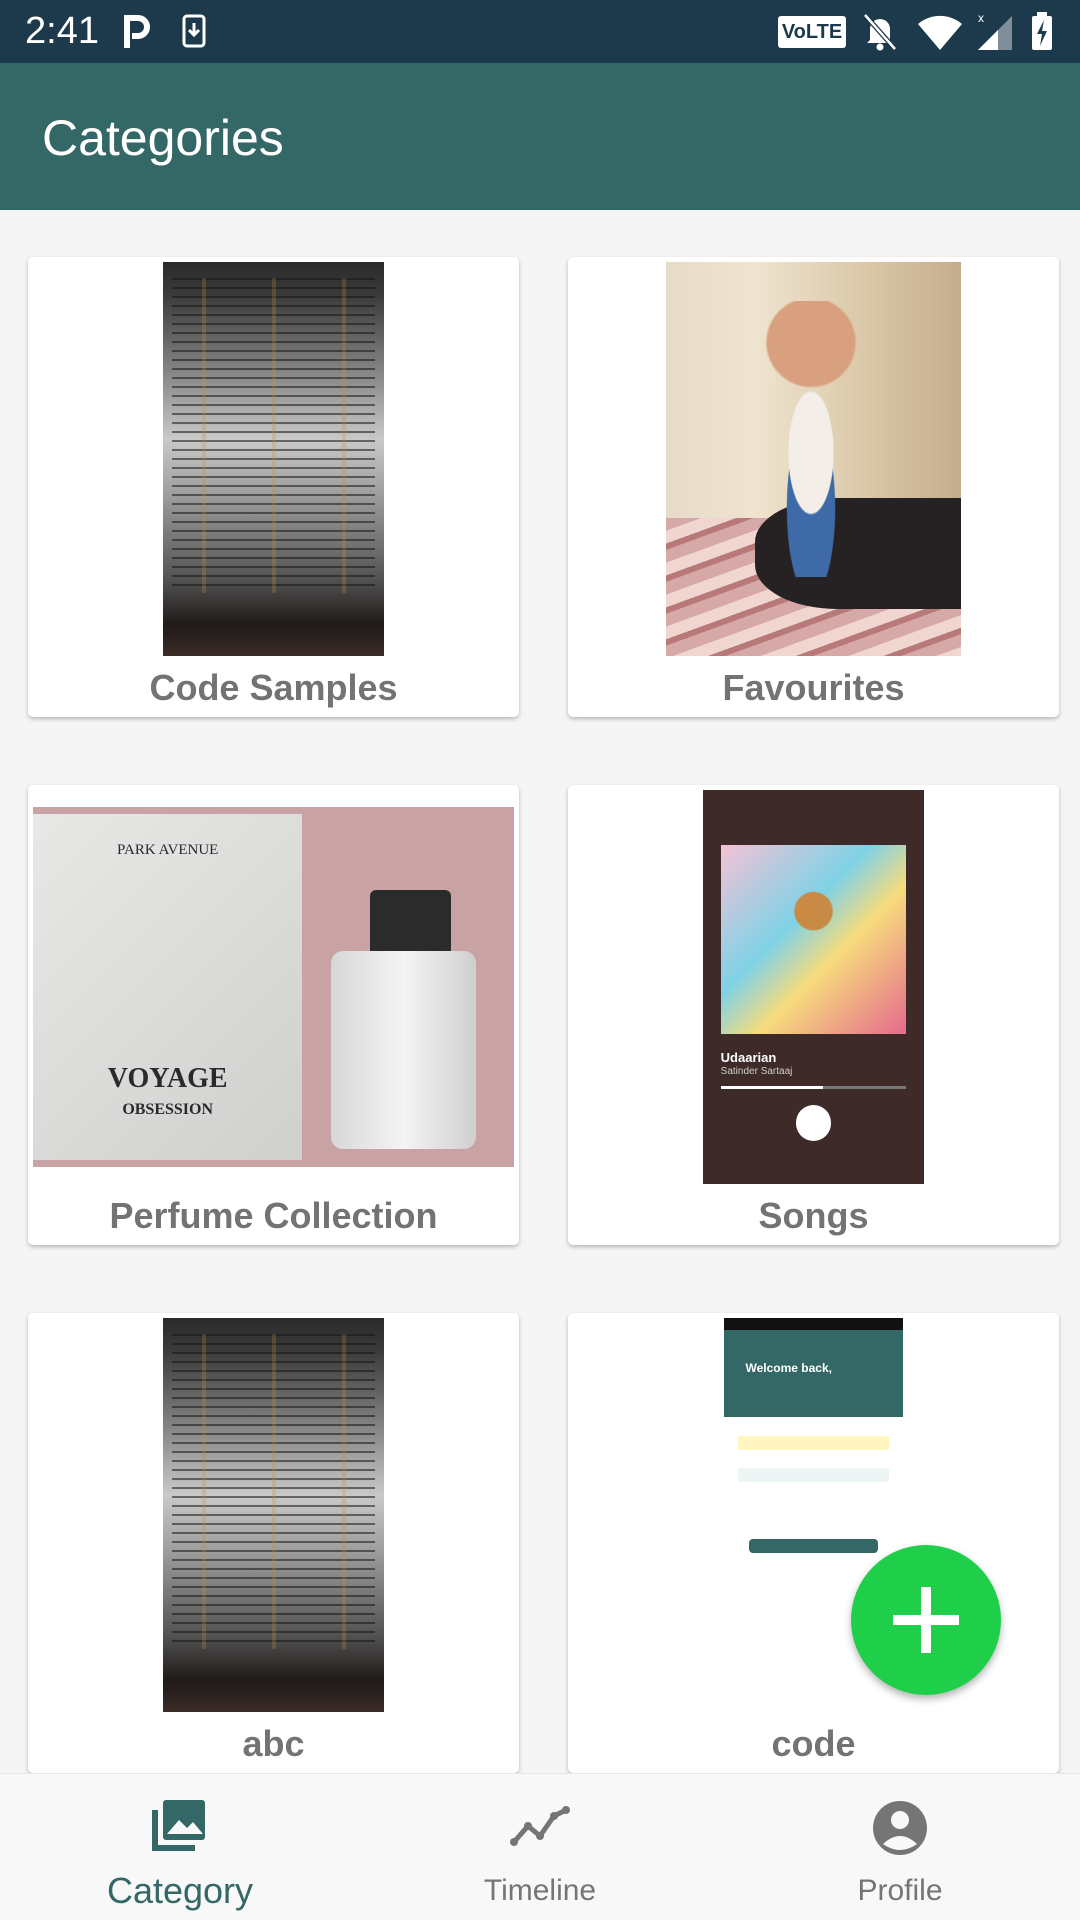 This screenshot has height=1920, width=1080. I want to click on volte-label: VoLTE, so click(812, 32).